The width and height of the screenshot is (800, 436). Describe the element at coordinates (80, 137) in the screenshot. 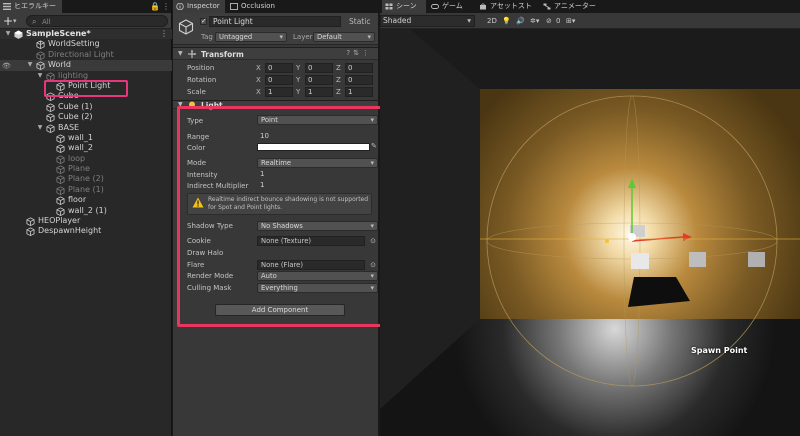

I see `tree-label: wall_1` at that location.